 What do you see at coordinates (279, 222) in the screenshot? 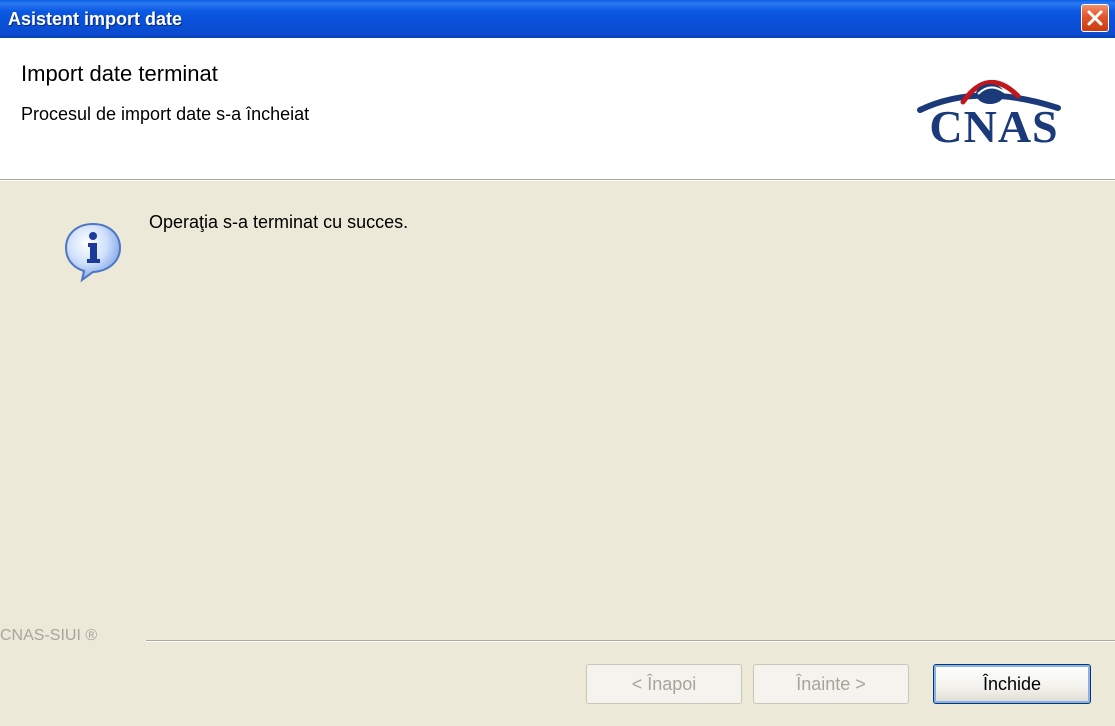
I see `status-message: Operaţia s-a terminat cu succes.` at bounding box center [279, 222].